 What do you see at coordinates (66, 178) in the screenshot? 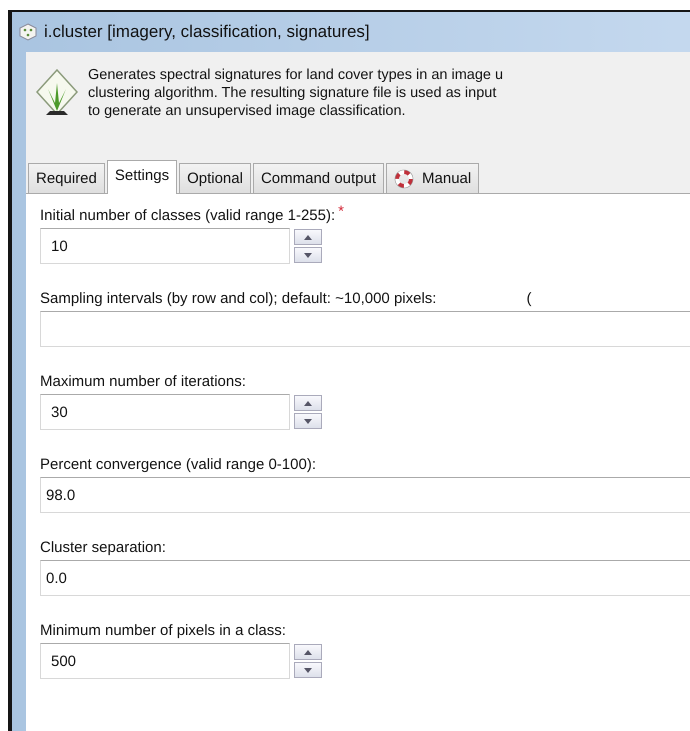
I see `tab: Required` at bounding box center [66, 178].